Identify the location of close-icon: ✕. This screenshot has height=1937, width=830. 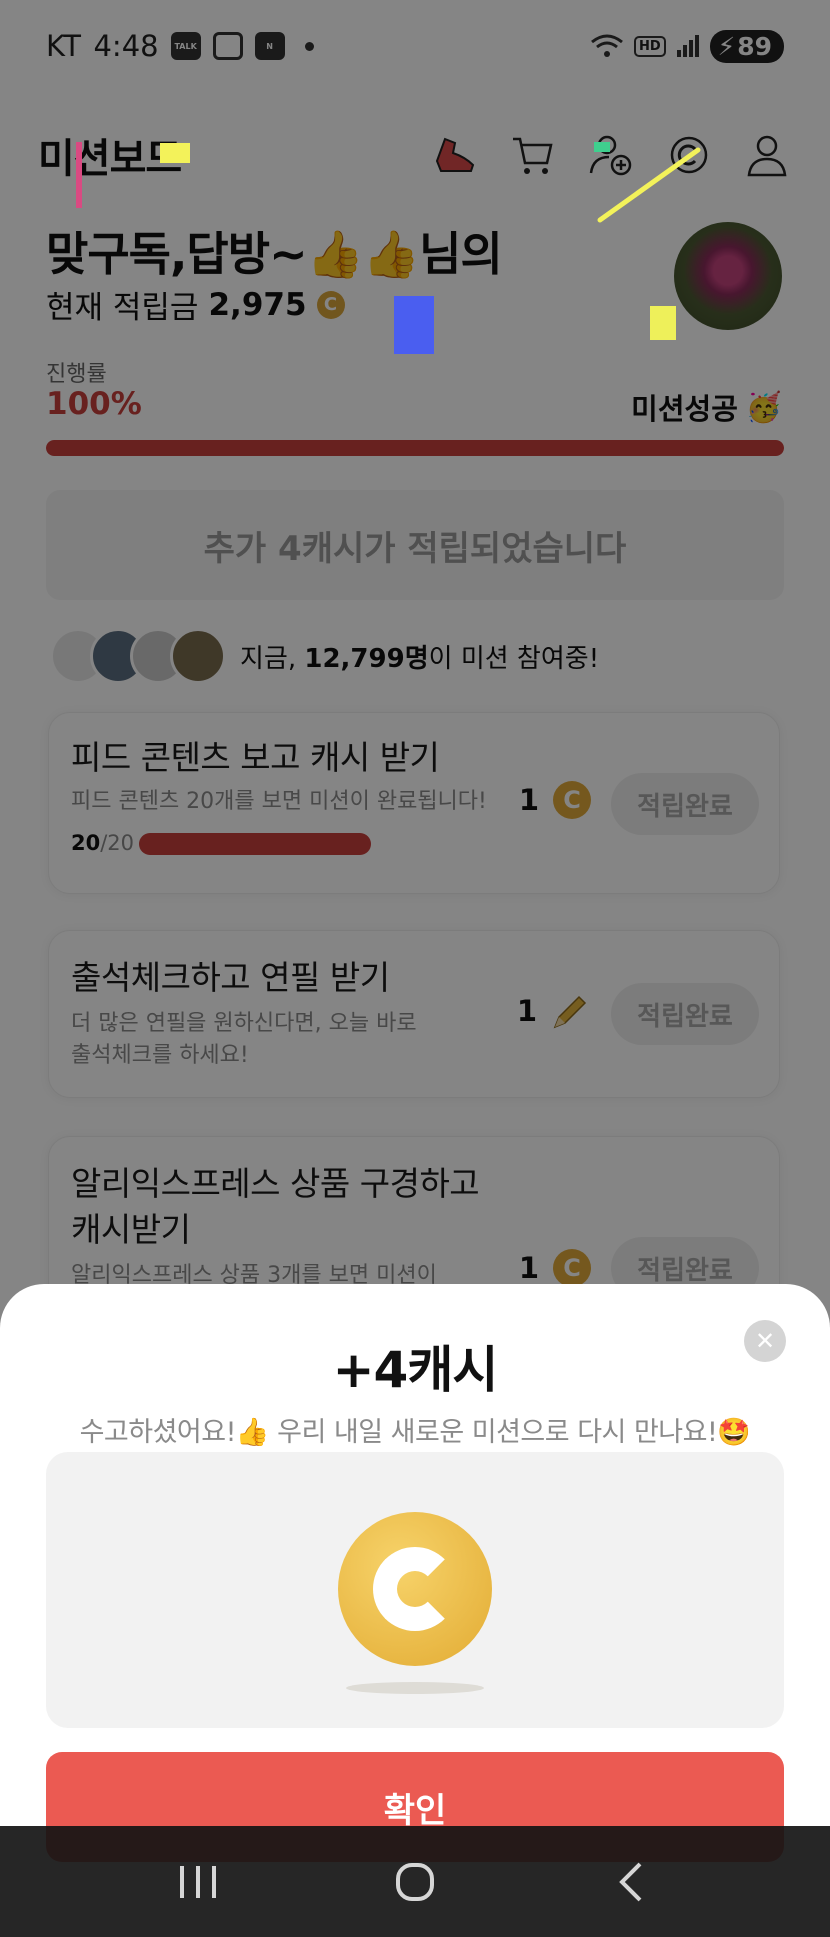
(765, 1341).